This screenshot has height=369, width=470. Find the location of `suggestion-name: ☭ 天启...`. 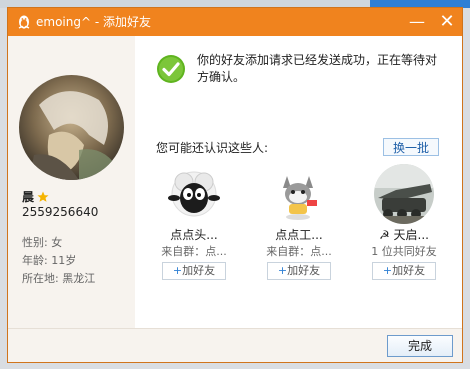

suggestion-name: ☭ 天启... is located at coordinates (404, 234).